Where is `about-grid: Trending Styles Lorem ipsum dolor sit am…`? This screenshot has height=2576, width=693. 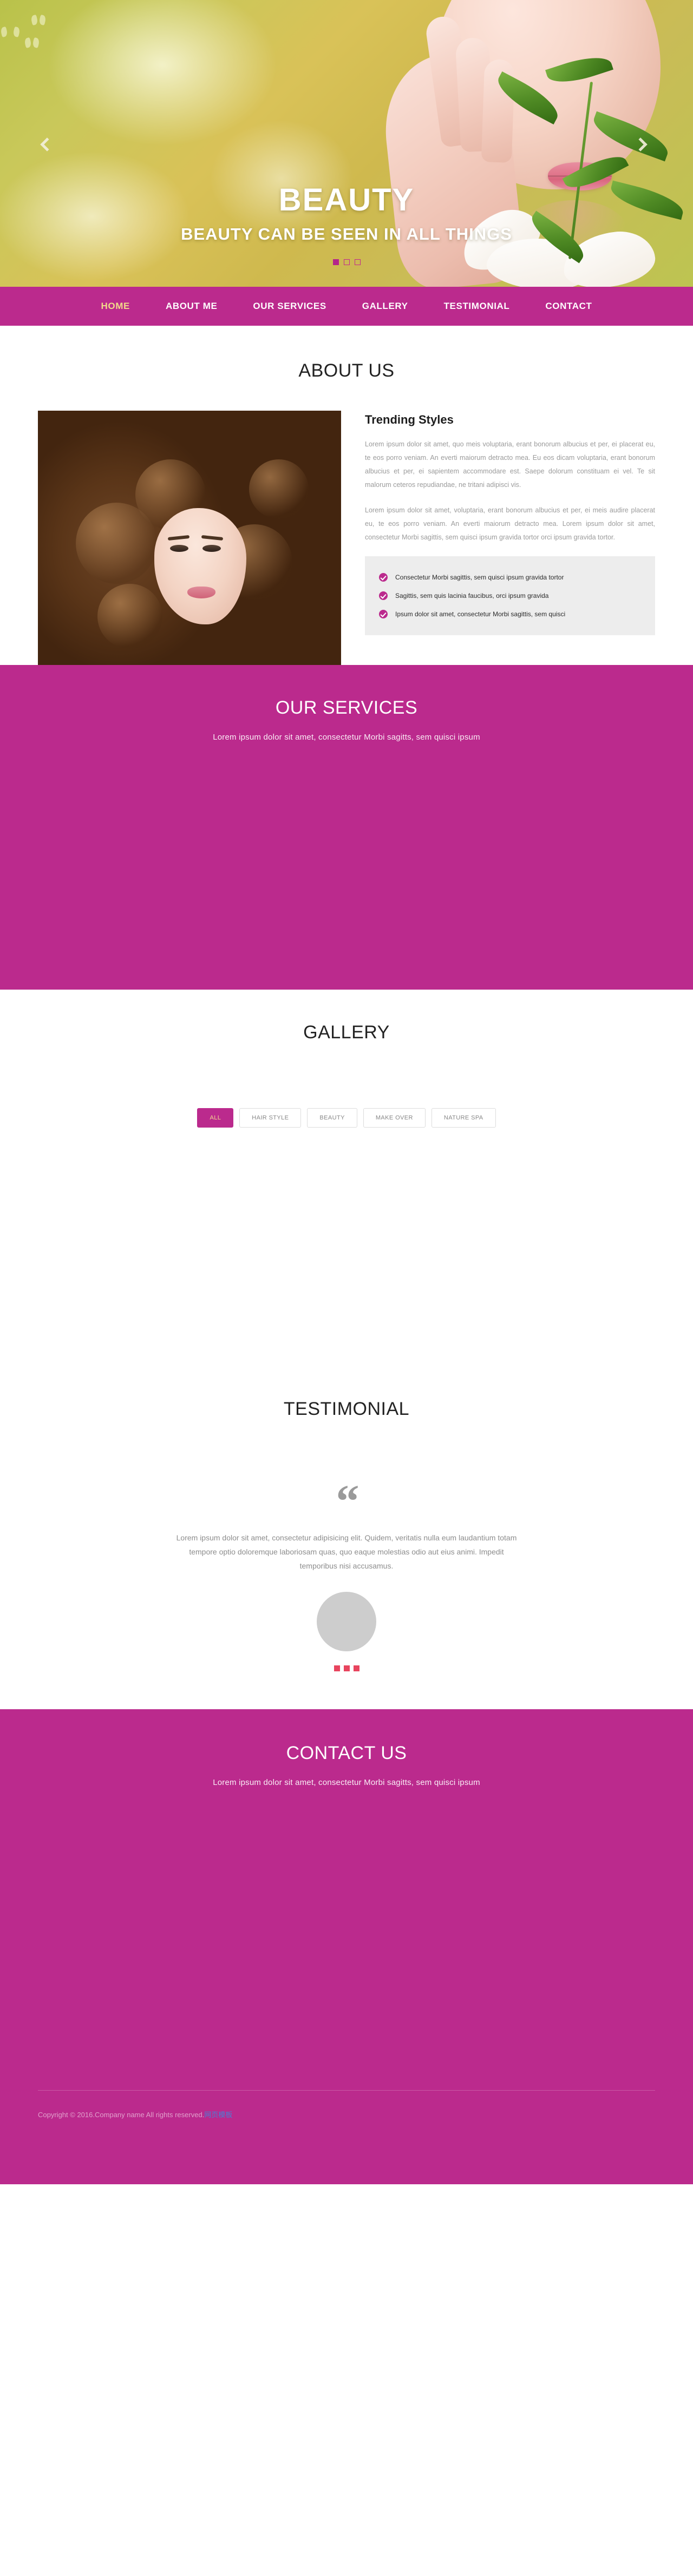 about-grid: Trending Styles Lorem ipsum dolor sit am… is located at coordinates (346, 538).